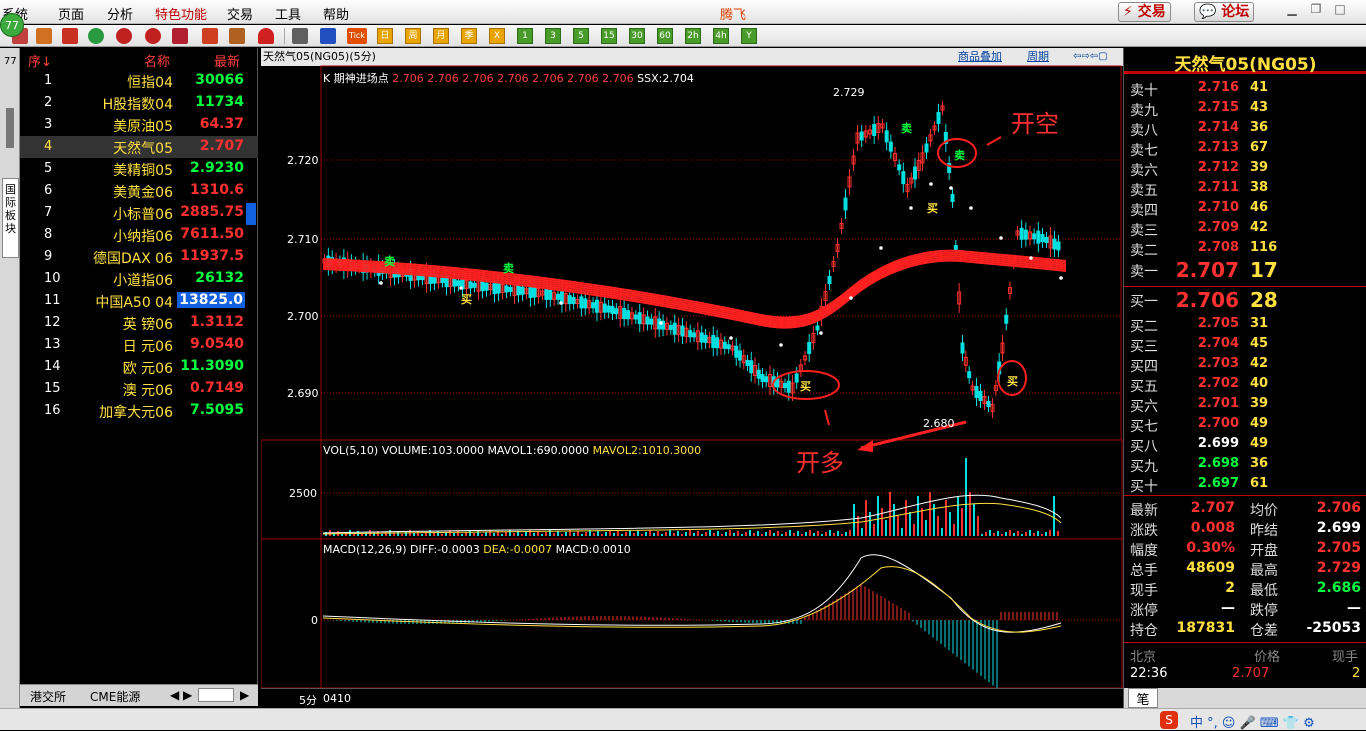  Describe the element at coordinates (139, 235) in the screenshot. I see `list-row: 8 小纳指06 7611.50` at that location.